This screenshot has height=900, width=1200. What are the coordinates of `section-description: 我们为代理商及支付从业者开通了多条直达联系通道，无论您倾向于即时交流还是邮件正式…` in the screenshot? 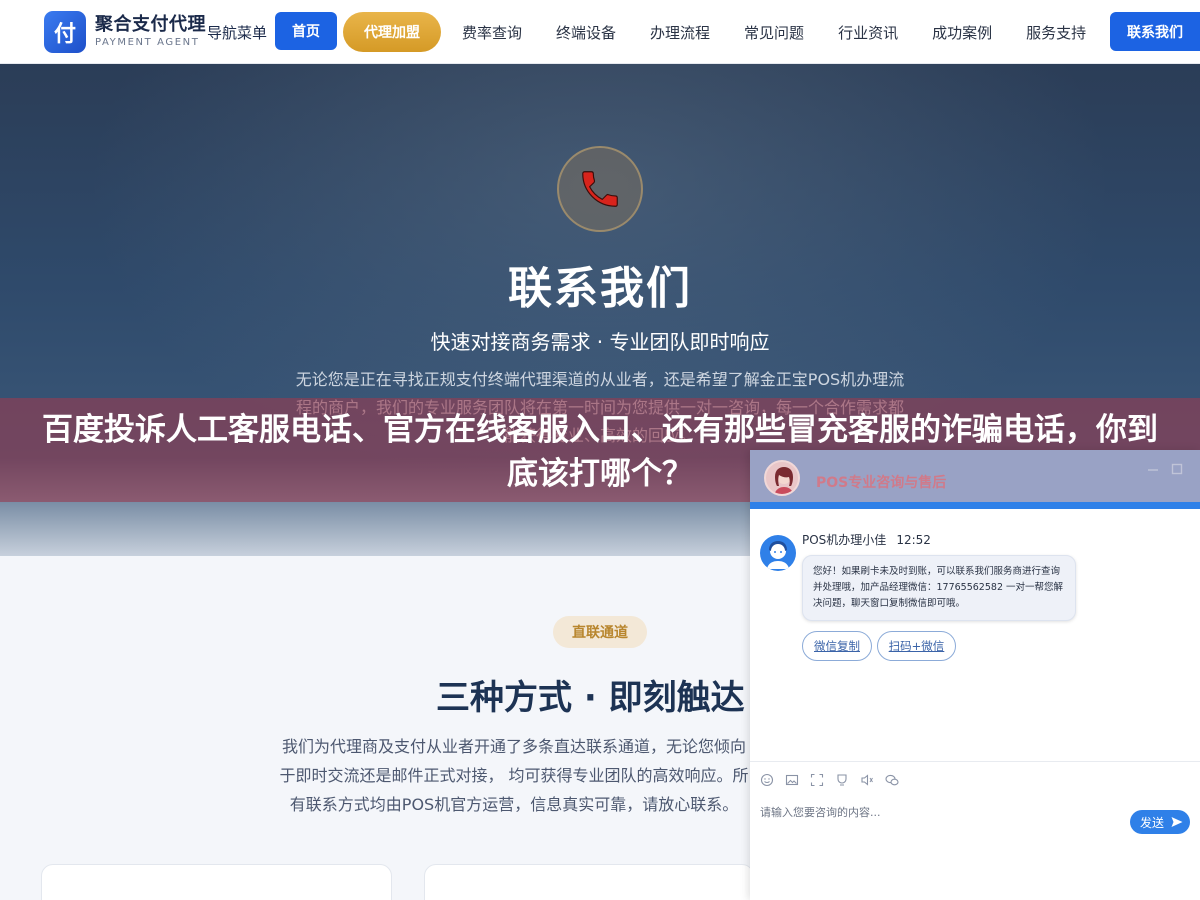 It's located at (514, 775).